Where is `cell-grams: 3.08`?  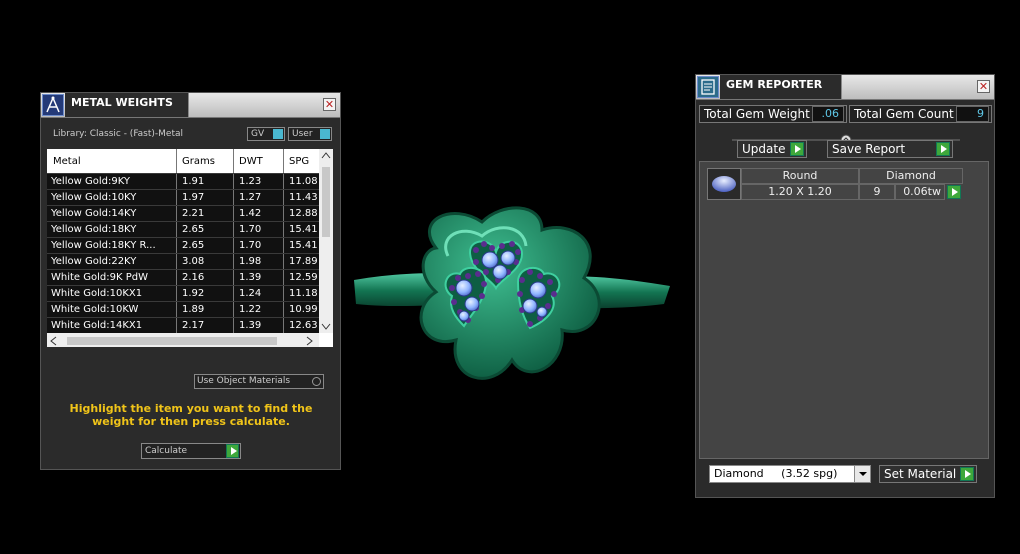
cell-grams: 3.08 is located at coordinates (193, 261).